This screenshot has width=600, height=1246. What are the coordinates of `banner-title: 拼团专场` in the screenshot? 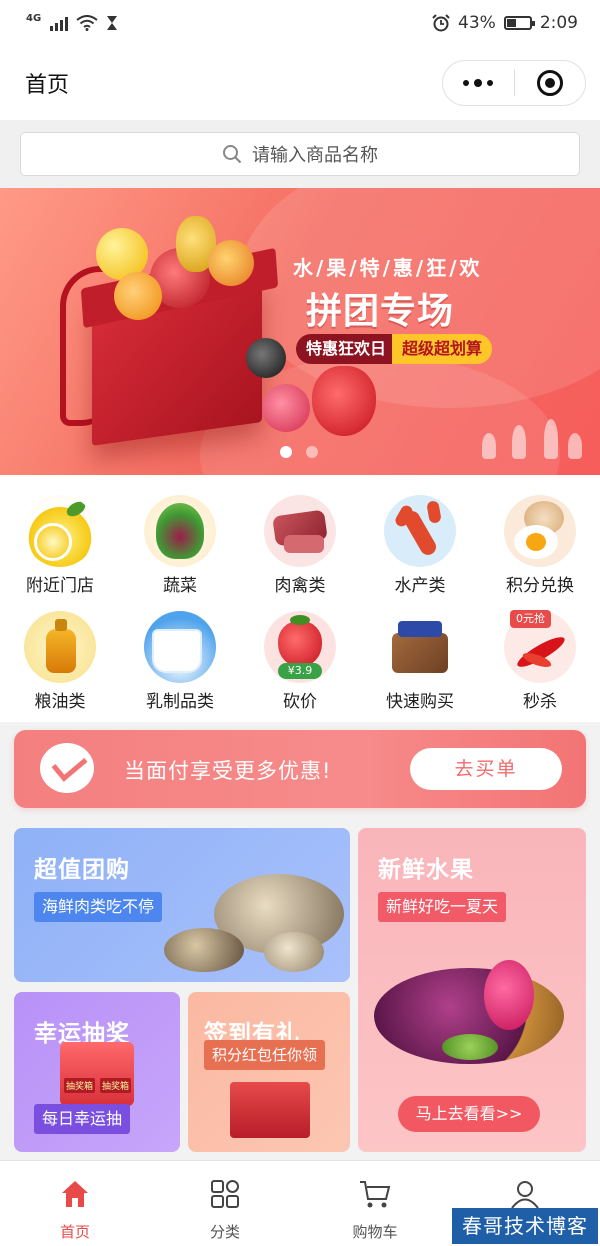 It's located at (380, 311).